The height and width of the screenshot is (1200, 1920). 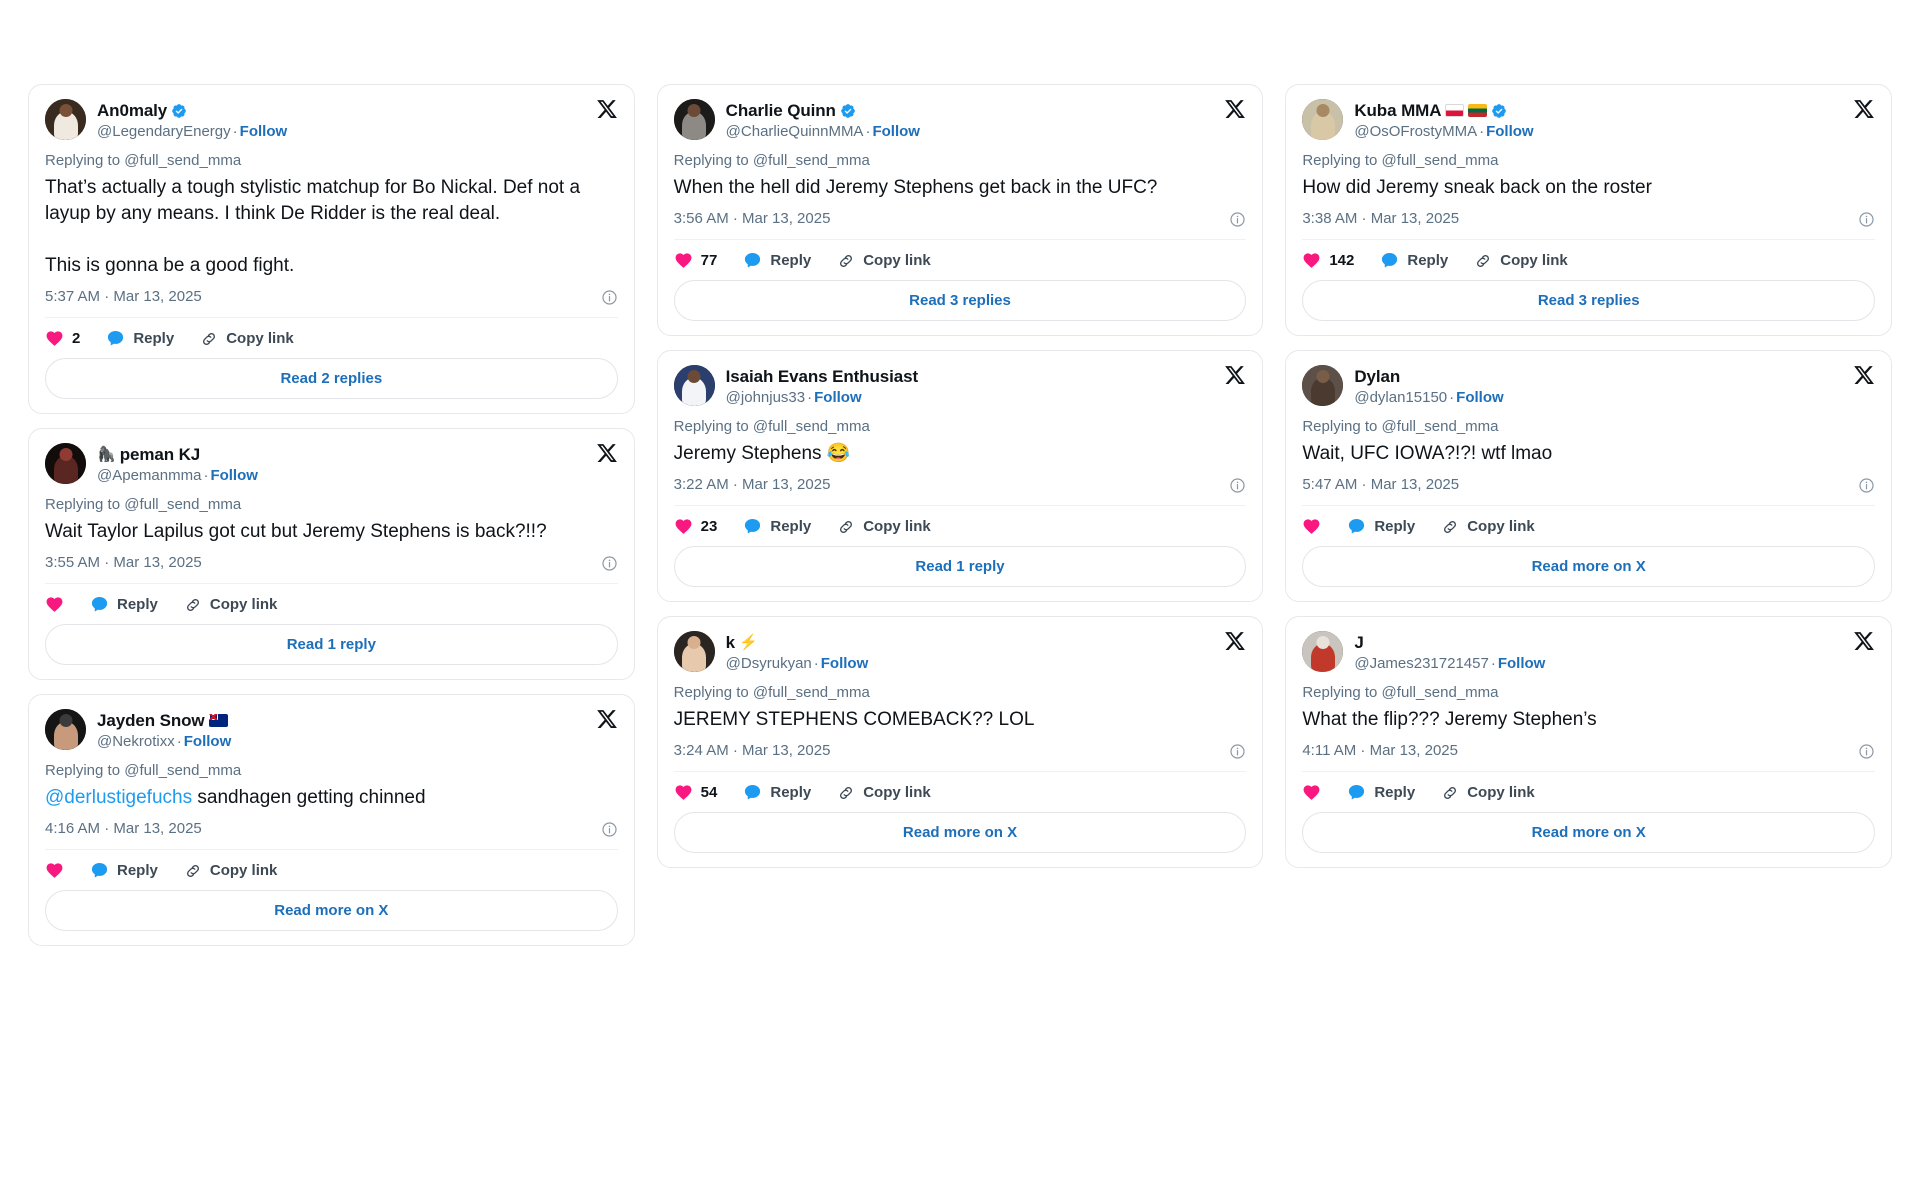 I want to click on display-name: J, so click(x=1358, y=642).